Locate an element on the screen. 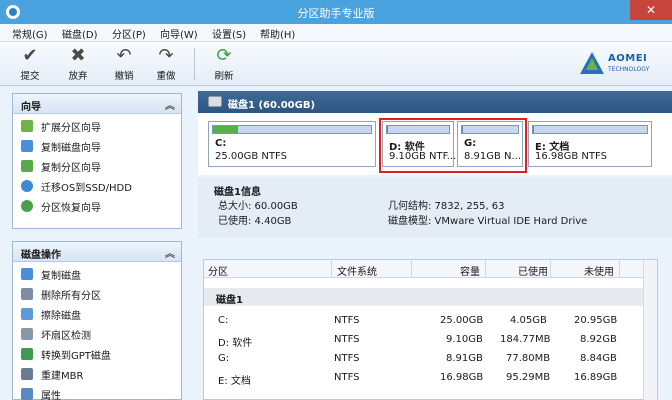 The width and height of the screenshot is (672, 400). disk-model: 磁盘模型: VMware Virtual IDE Hard Drive is located at coordinates (488, 221).